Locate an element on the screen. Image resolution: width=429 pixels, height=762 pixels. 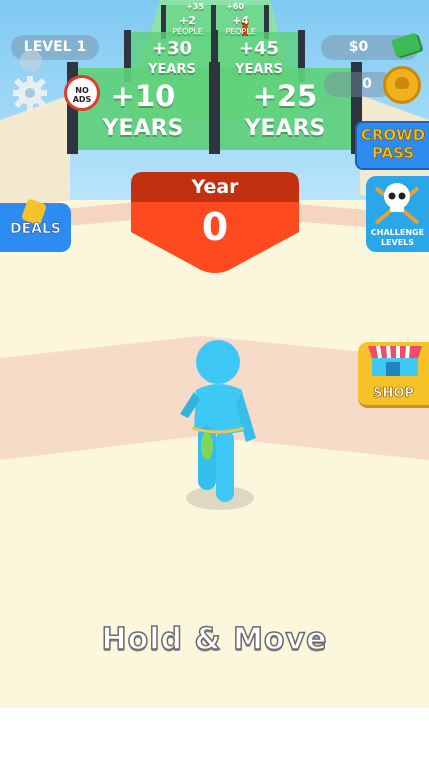
shop-button: SHOP is located at coordinates (393, 375).